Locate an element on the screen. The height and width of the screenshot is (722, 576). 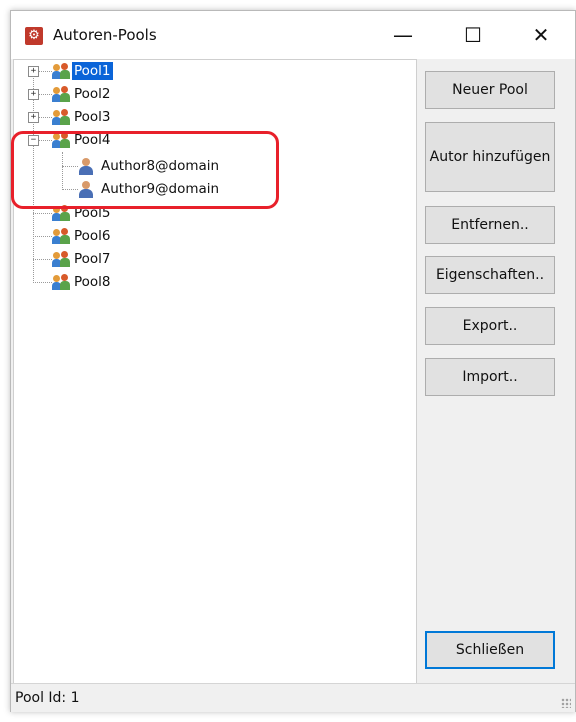
tree-item-label: Pool1 is located at coordinates (92, 71).